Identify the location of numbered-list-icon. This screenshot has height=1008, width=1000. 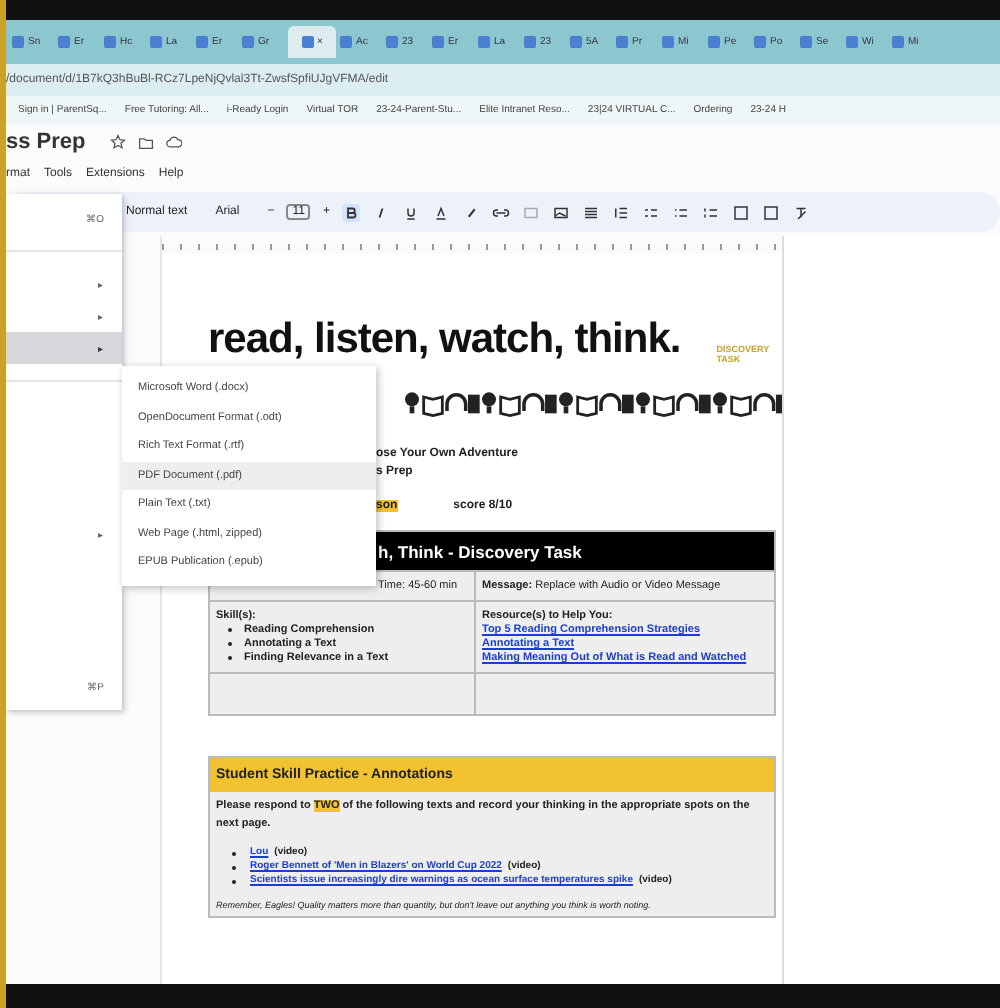
(710, 212).